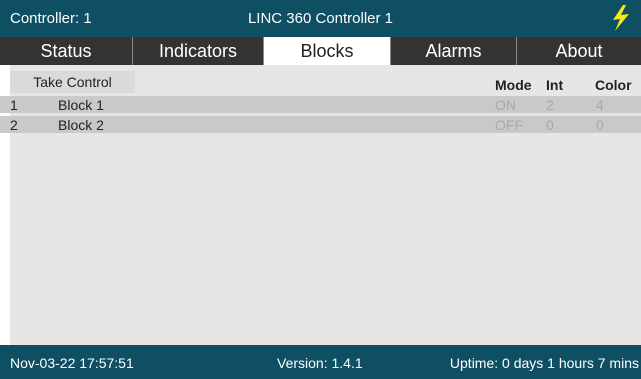 The height and width of the screenshot is (379, 641). Describe the element at coordinates (14, 105) in the screenshot. I see `block-number: 1` at that location.